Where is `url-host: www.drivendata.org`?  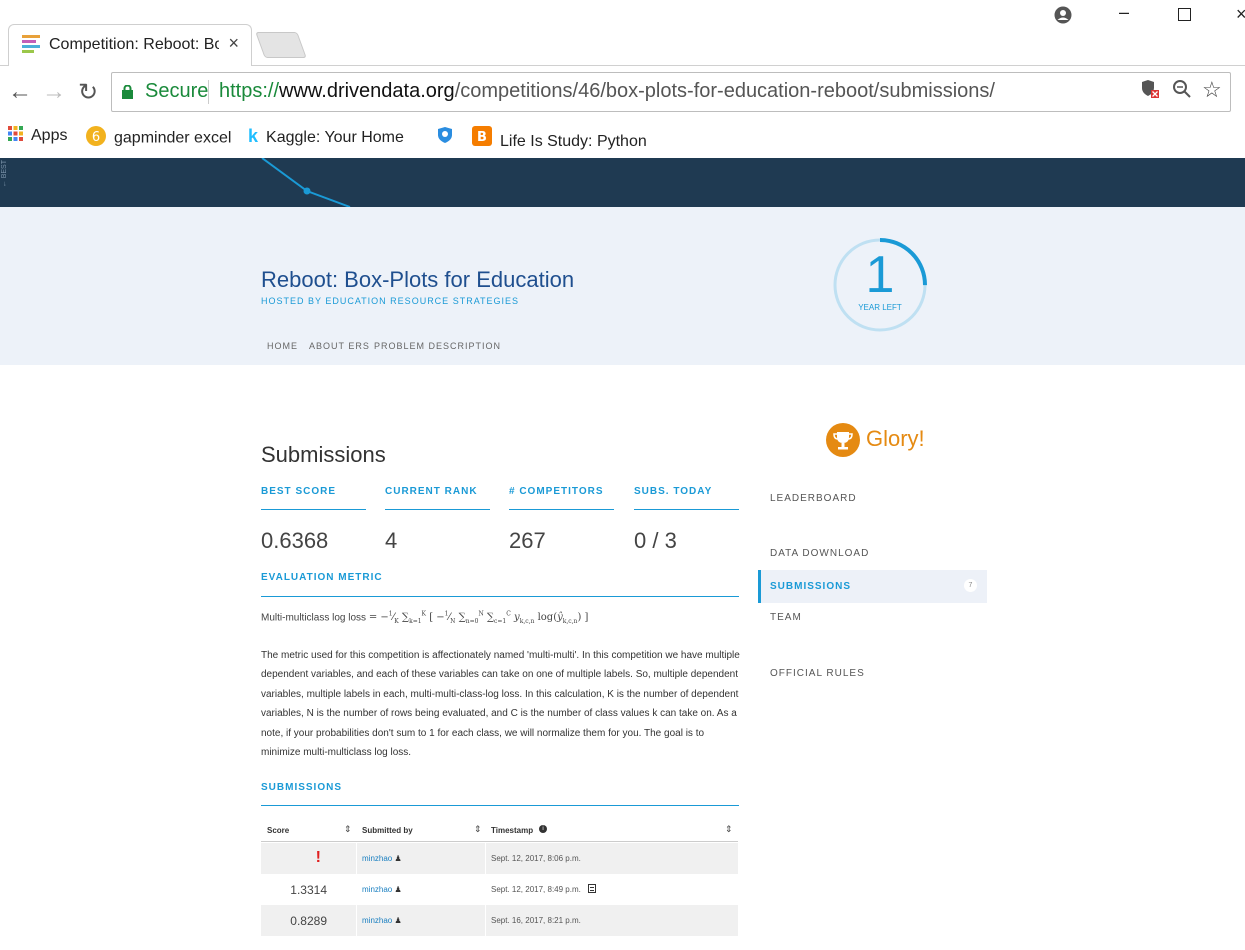 url-host: www.drivendata.org is located at coordinates (367, 91).